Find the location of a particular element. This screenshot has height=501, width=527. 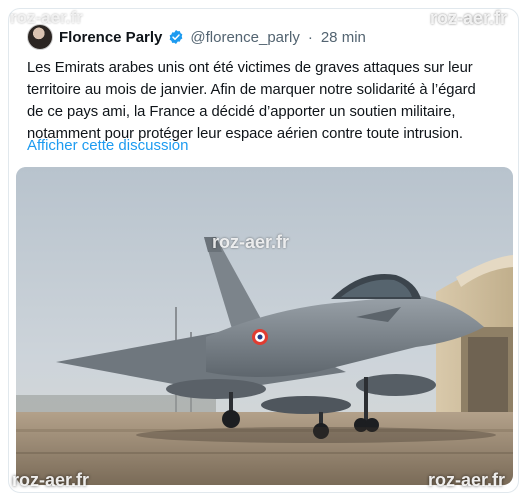

author-name: Florence Parly is located at coordinates (110, 37).